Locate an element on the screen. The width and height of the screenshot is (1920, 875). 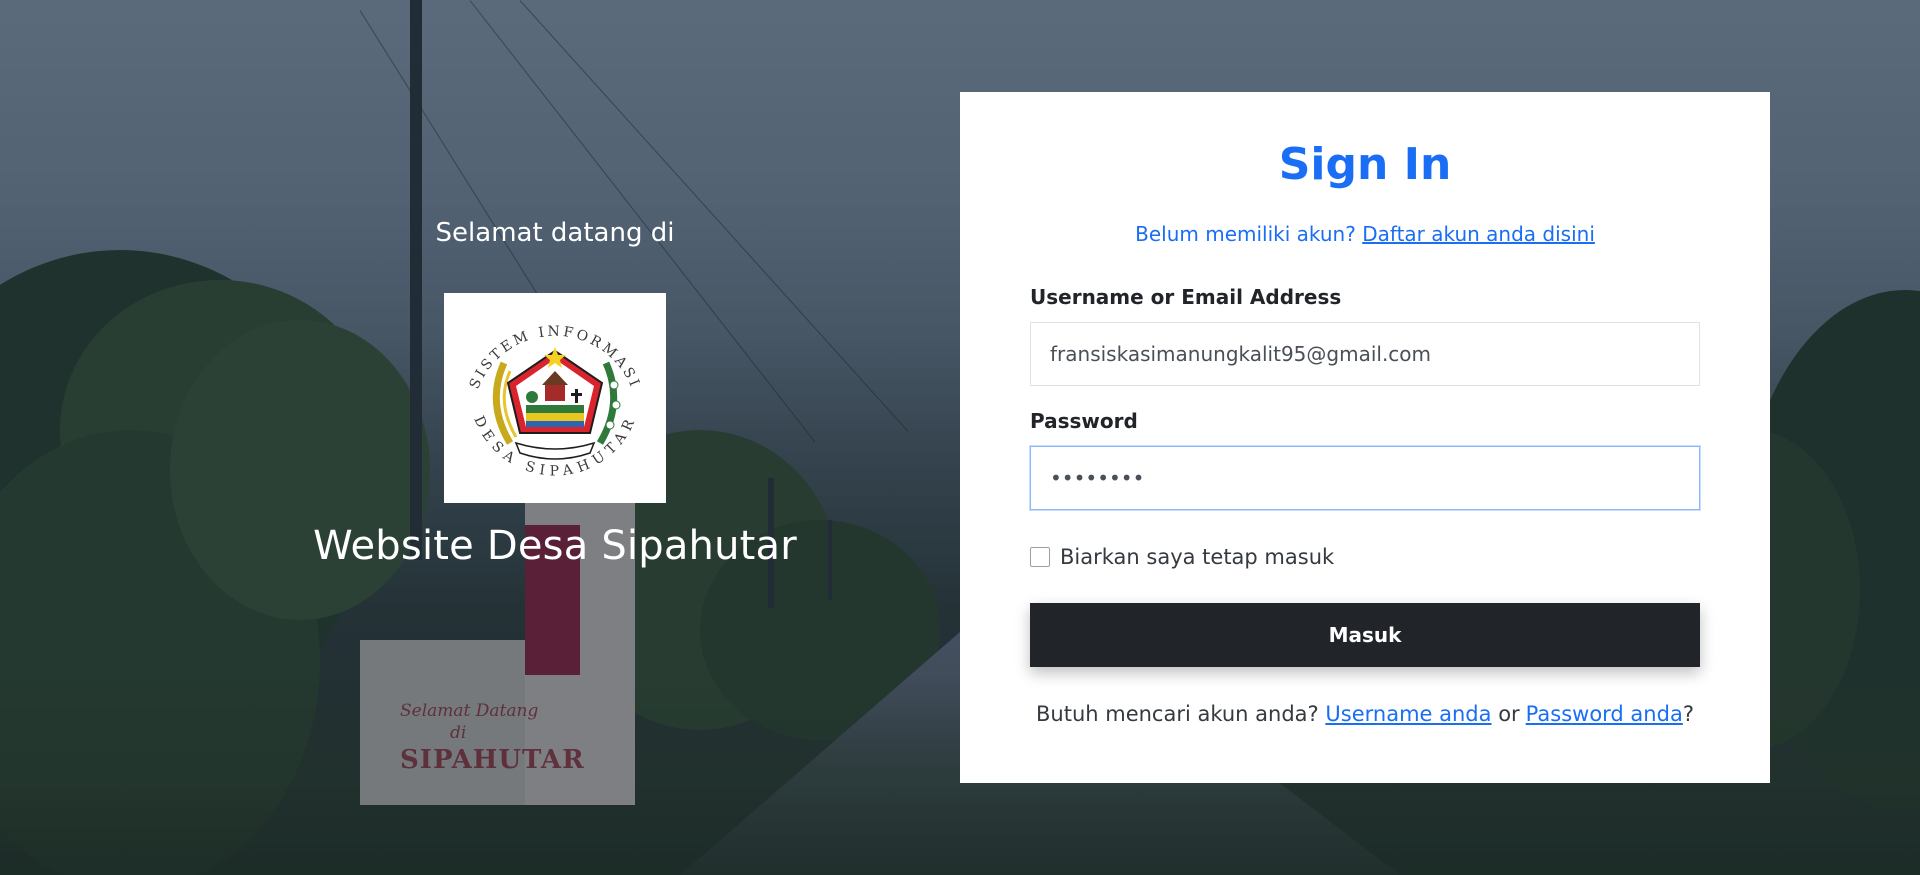
site-title: Website Desa Sipahutar is located at coordinates (555, 546).